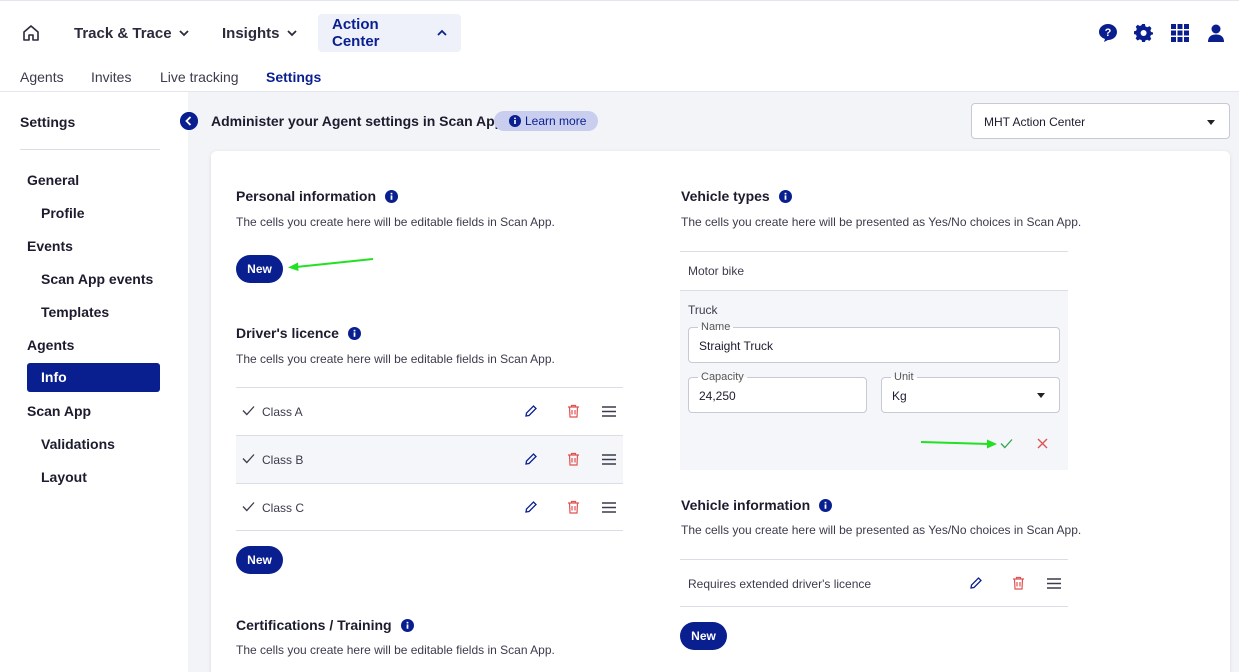 This screenshot has width=1239, height=672. Describe the element at coordinates (291, 33) in the screenshot. I see `chevron-down-icon` at that location.